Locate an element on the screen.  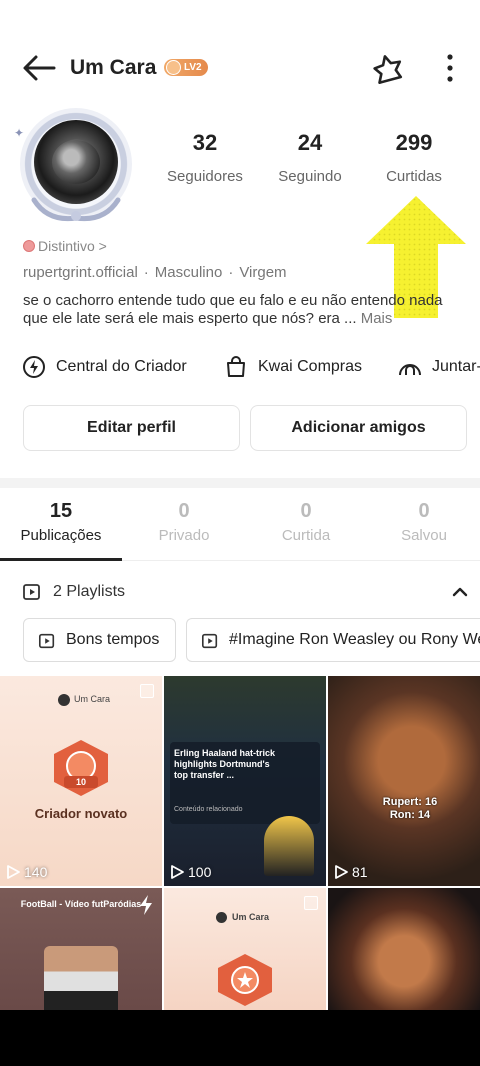
video-thumbnail is located at coordinates (404, 949).